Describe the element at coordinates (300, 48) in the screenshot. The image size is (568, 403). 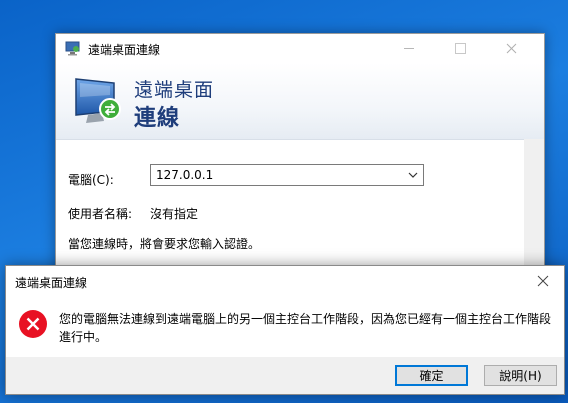
I see `window-titlebar: 遠端桌面連線` at that location.